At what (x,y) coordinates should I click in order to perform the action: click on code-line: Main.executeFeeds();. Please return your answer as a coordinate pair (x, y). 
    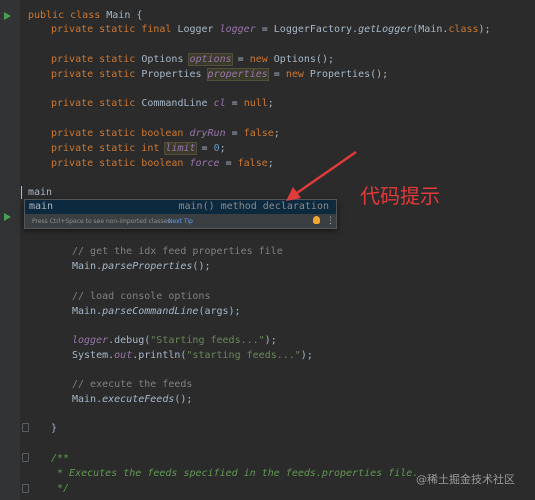
    Looking at the image, I should click on (132, 399).